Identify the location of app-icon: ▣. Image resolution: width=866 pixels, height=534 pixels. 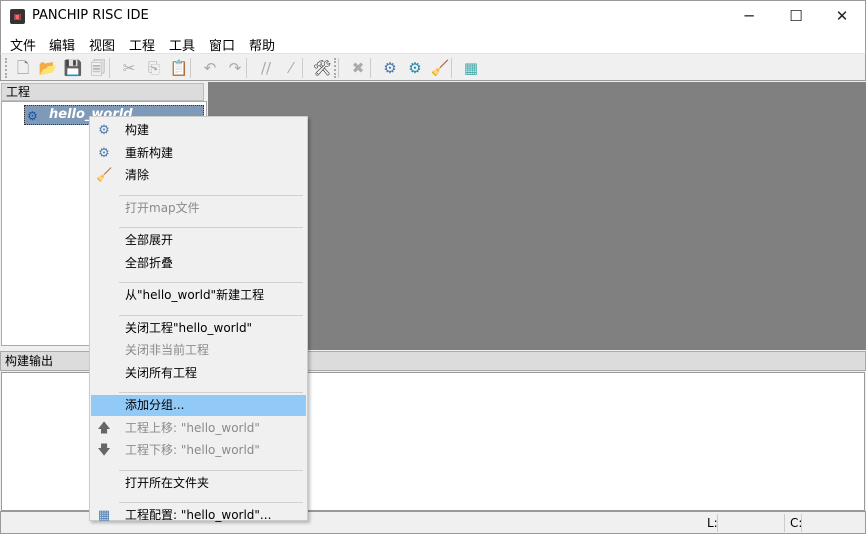
(17, 16).